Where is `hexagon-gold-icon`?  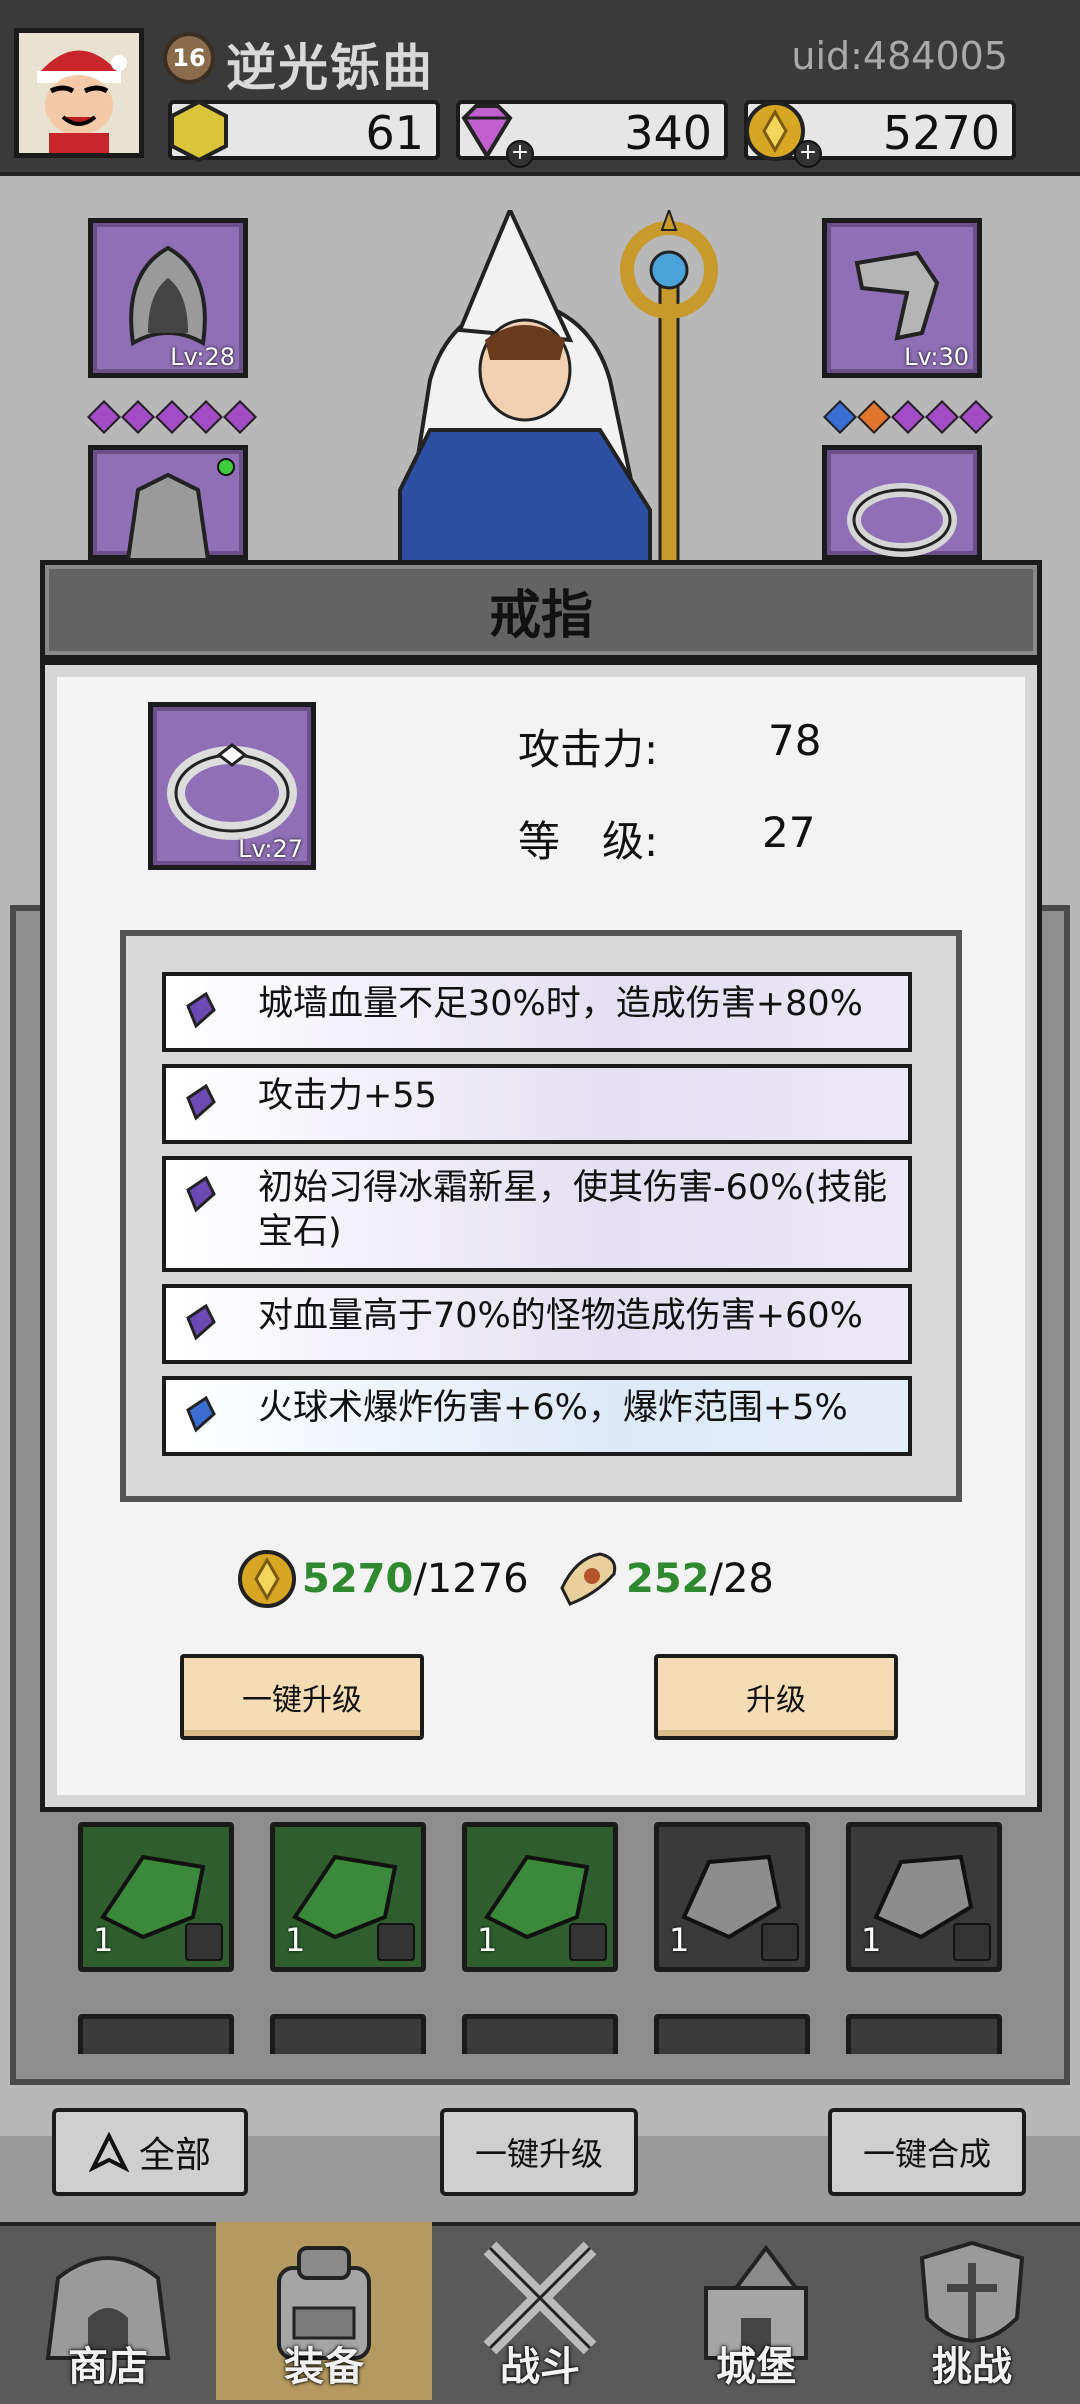
hexagon-gold-icon is located at coordinates (199, 131).